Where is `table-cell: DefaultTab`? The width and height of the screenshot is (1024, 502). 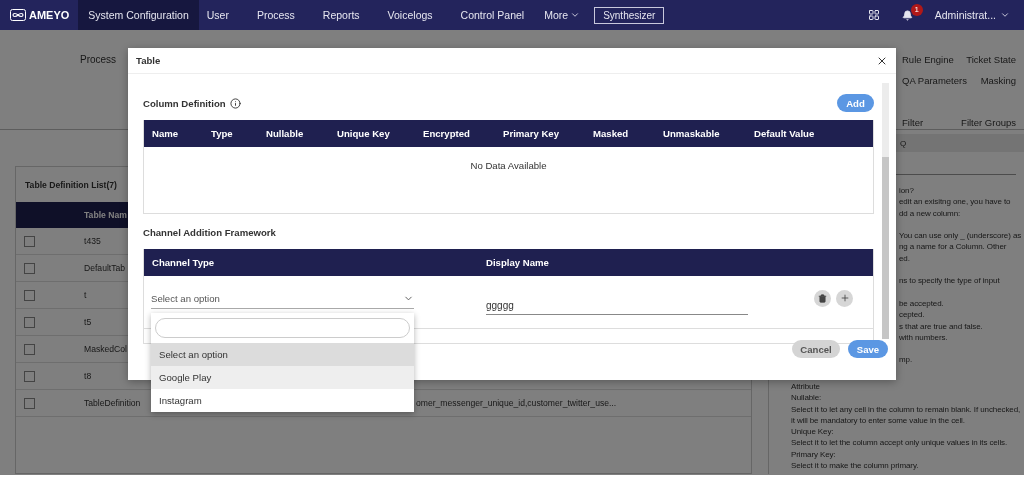 table-cell: DefaultTab is located at coordinates (105, 268).